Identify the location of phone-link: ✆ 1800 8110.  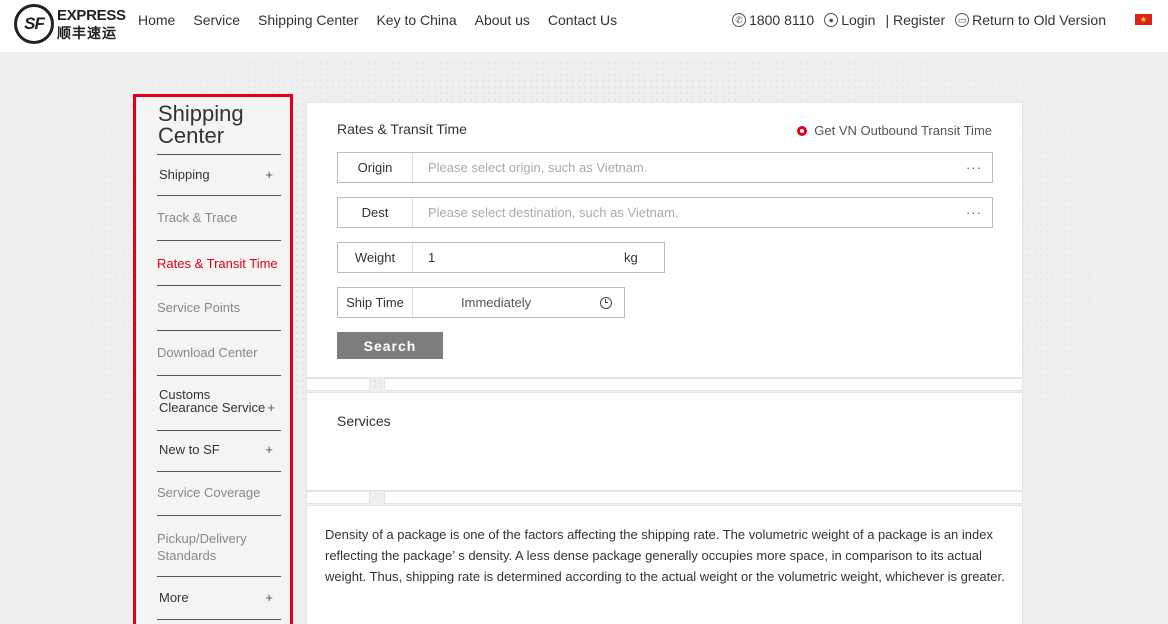
(773, 20).